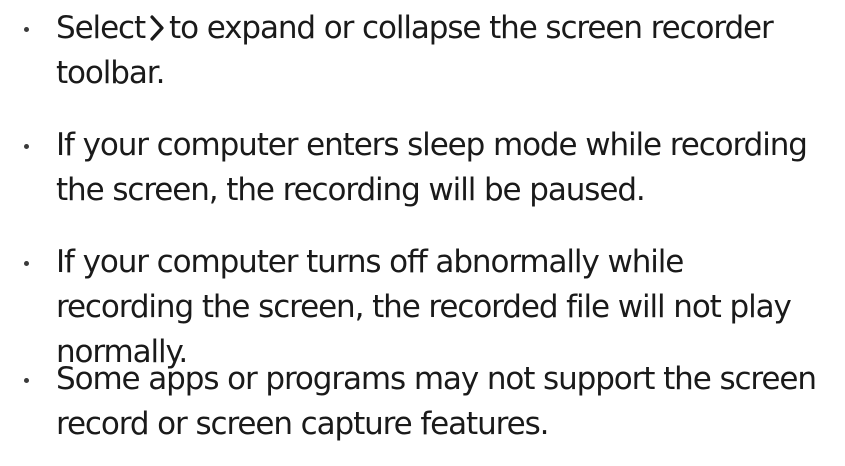 The width and height of the screenshot is (845, 466). I want to click on chevron-right-icon, so click(157, 31).